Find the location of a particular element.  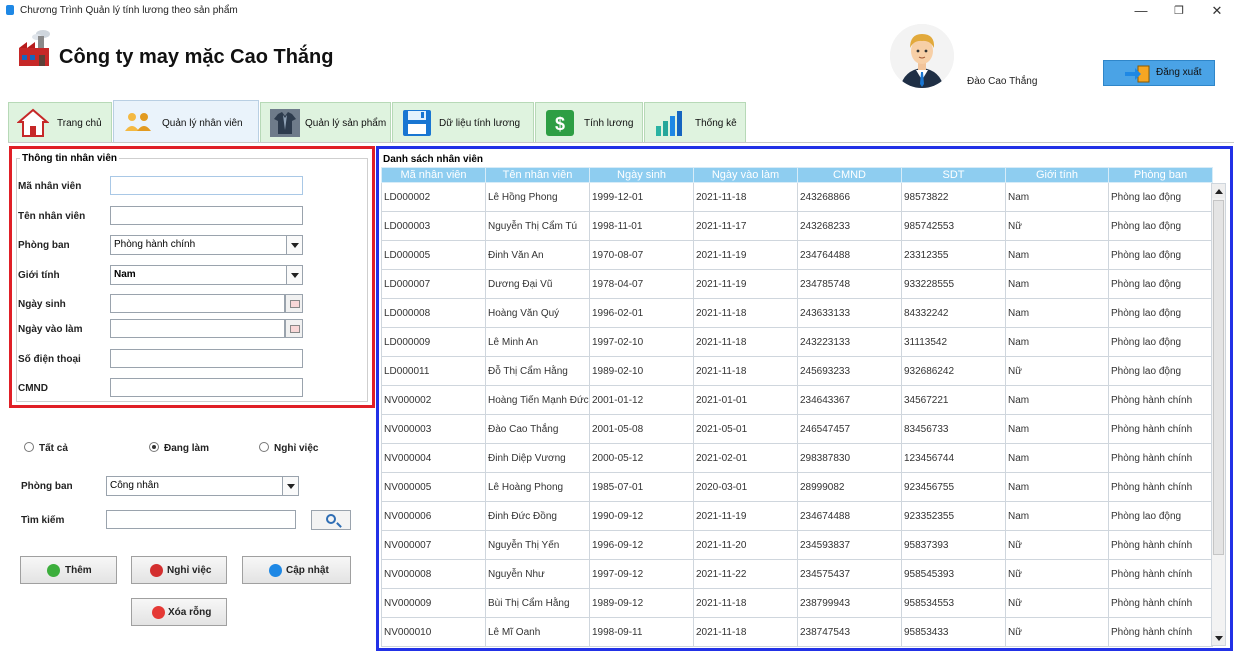

employee-name-field is located at coordinates (206, 215).